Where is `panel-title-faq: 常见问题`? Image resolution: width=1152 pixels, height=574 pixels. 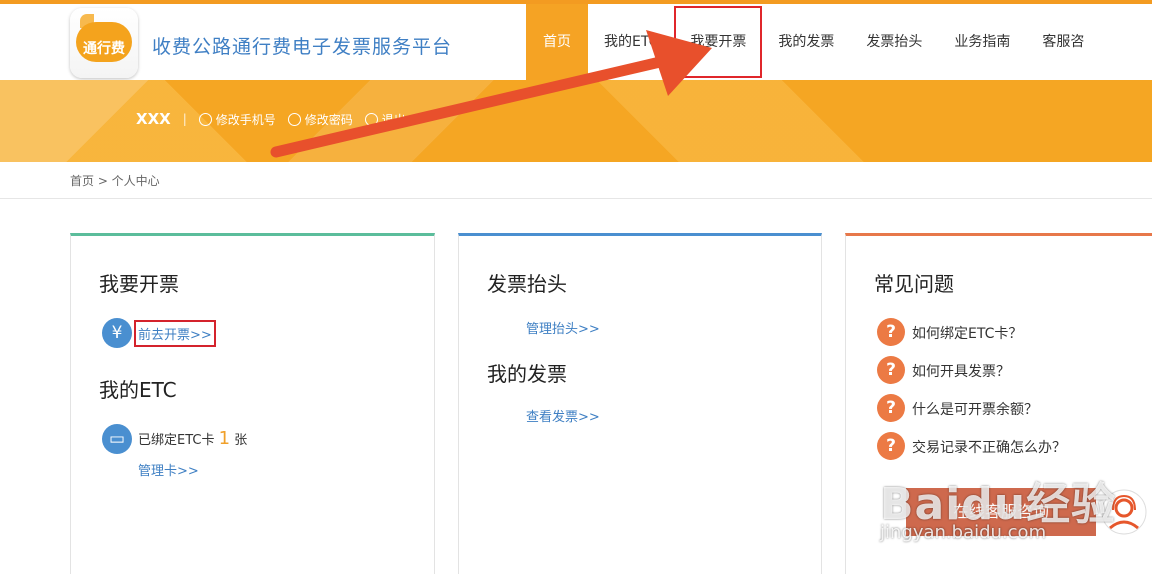
panel-title-faq: 常见问题 is located at coordinates (914, 284).